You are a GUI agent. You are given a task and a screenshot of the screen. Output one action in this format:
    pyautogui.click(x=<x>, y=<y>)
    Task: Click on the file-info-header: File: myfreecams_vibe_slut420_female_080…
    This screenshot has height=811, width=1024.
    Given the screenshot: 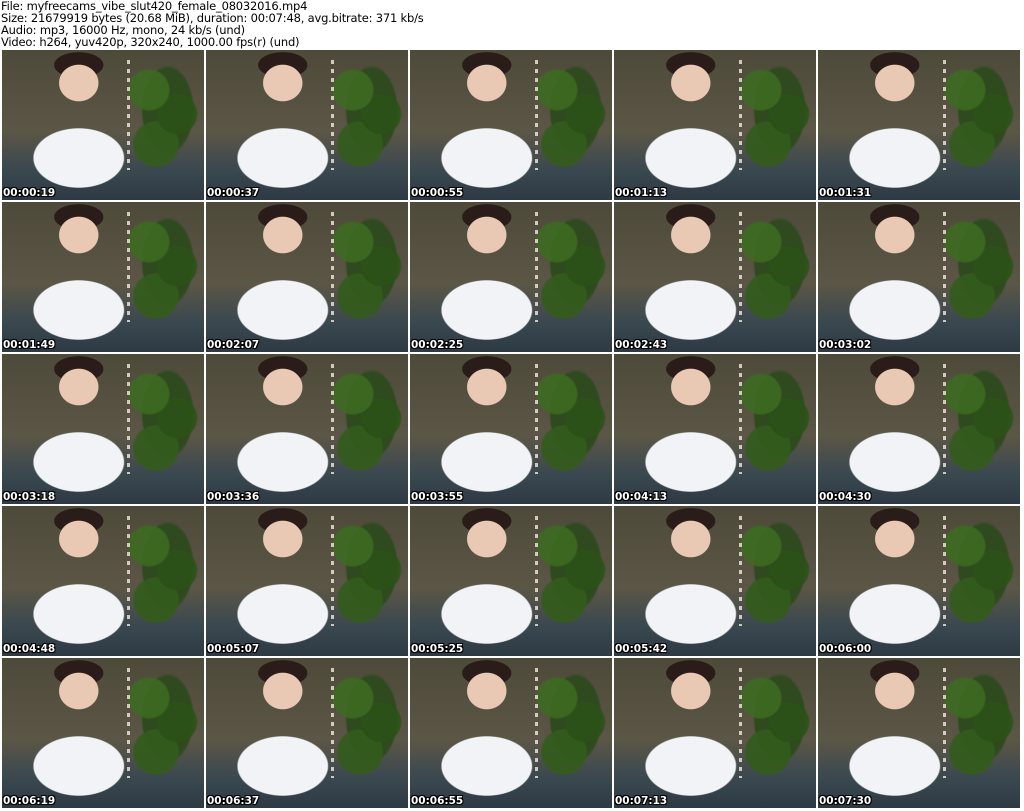 What is the action you would take?
    pyautogui.click(x=212, y=24)
    